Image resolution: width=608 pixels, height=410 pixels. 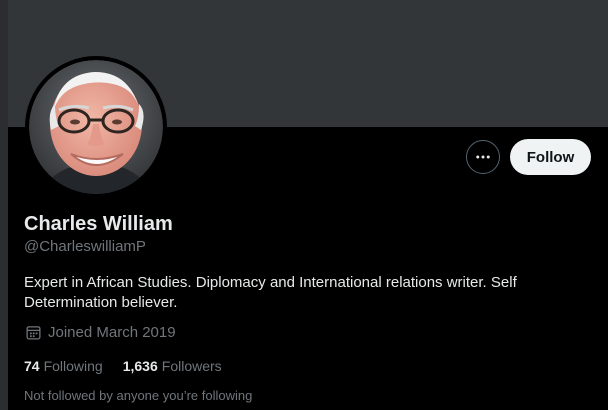 I want to click on joined-date: Joined March 2019, so click(x=100, y=332).